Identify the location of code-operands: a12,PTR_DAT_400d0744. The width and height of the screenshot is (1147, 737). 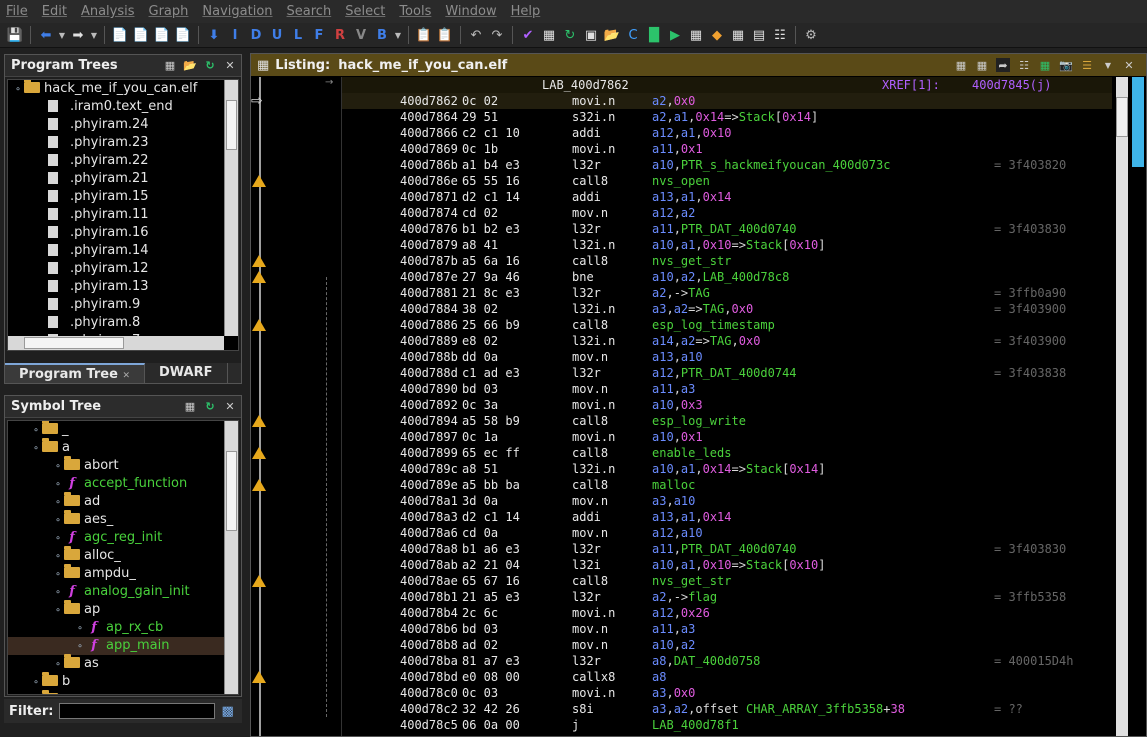
(724, 373).